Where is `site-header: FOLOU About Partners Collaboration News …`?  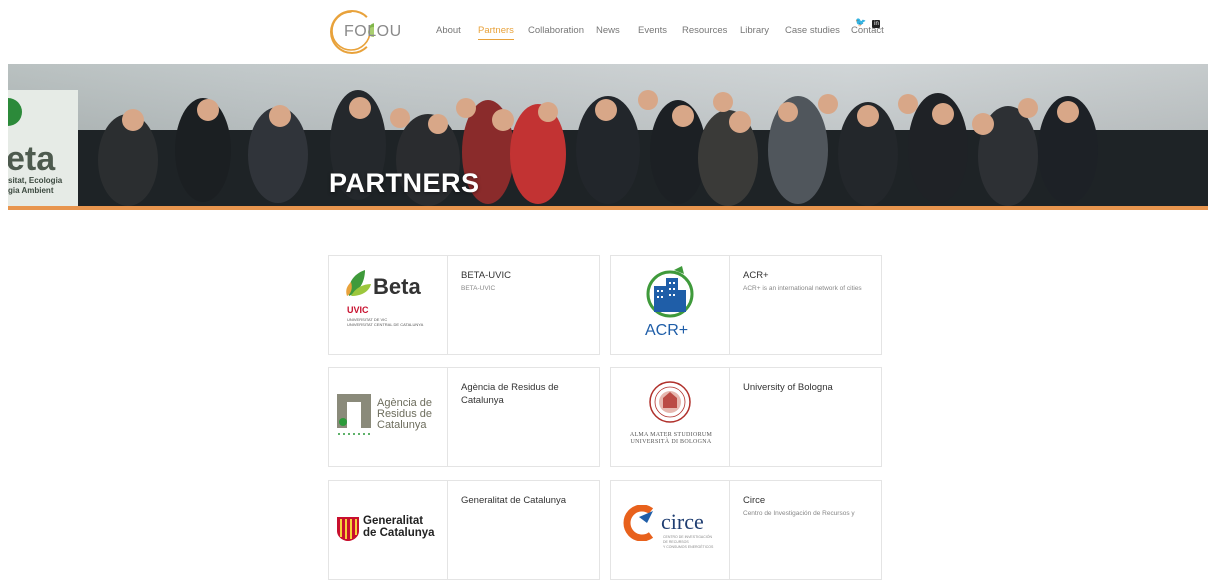 site-header: FOLOU About Partners Collaboration News … is located at coordinates (604, 32).